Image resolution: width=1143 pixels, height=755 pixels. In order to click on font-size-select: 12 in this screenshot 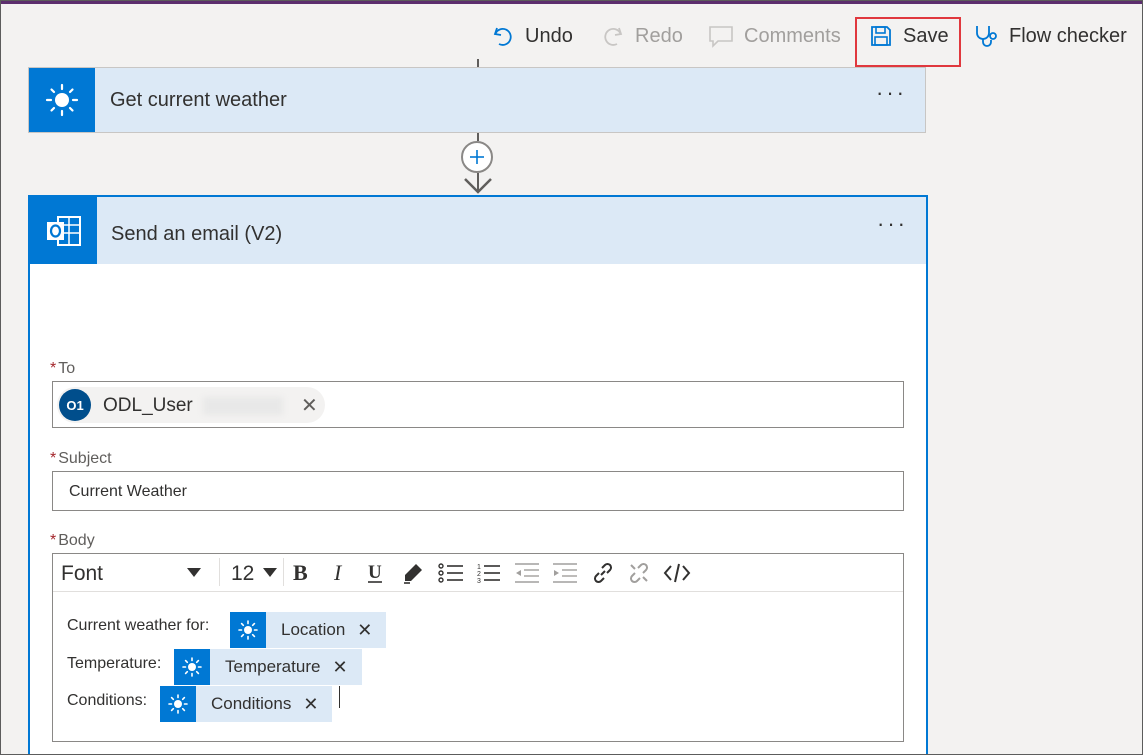, I will do `click(242, 574)`.